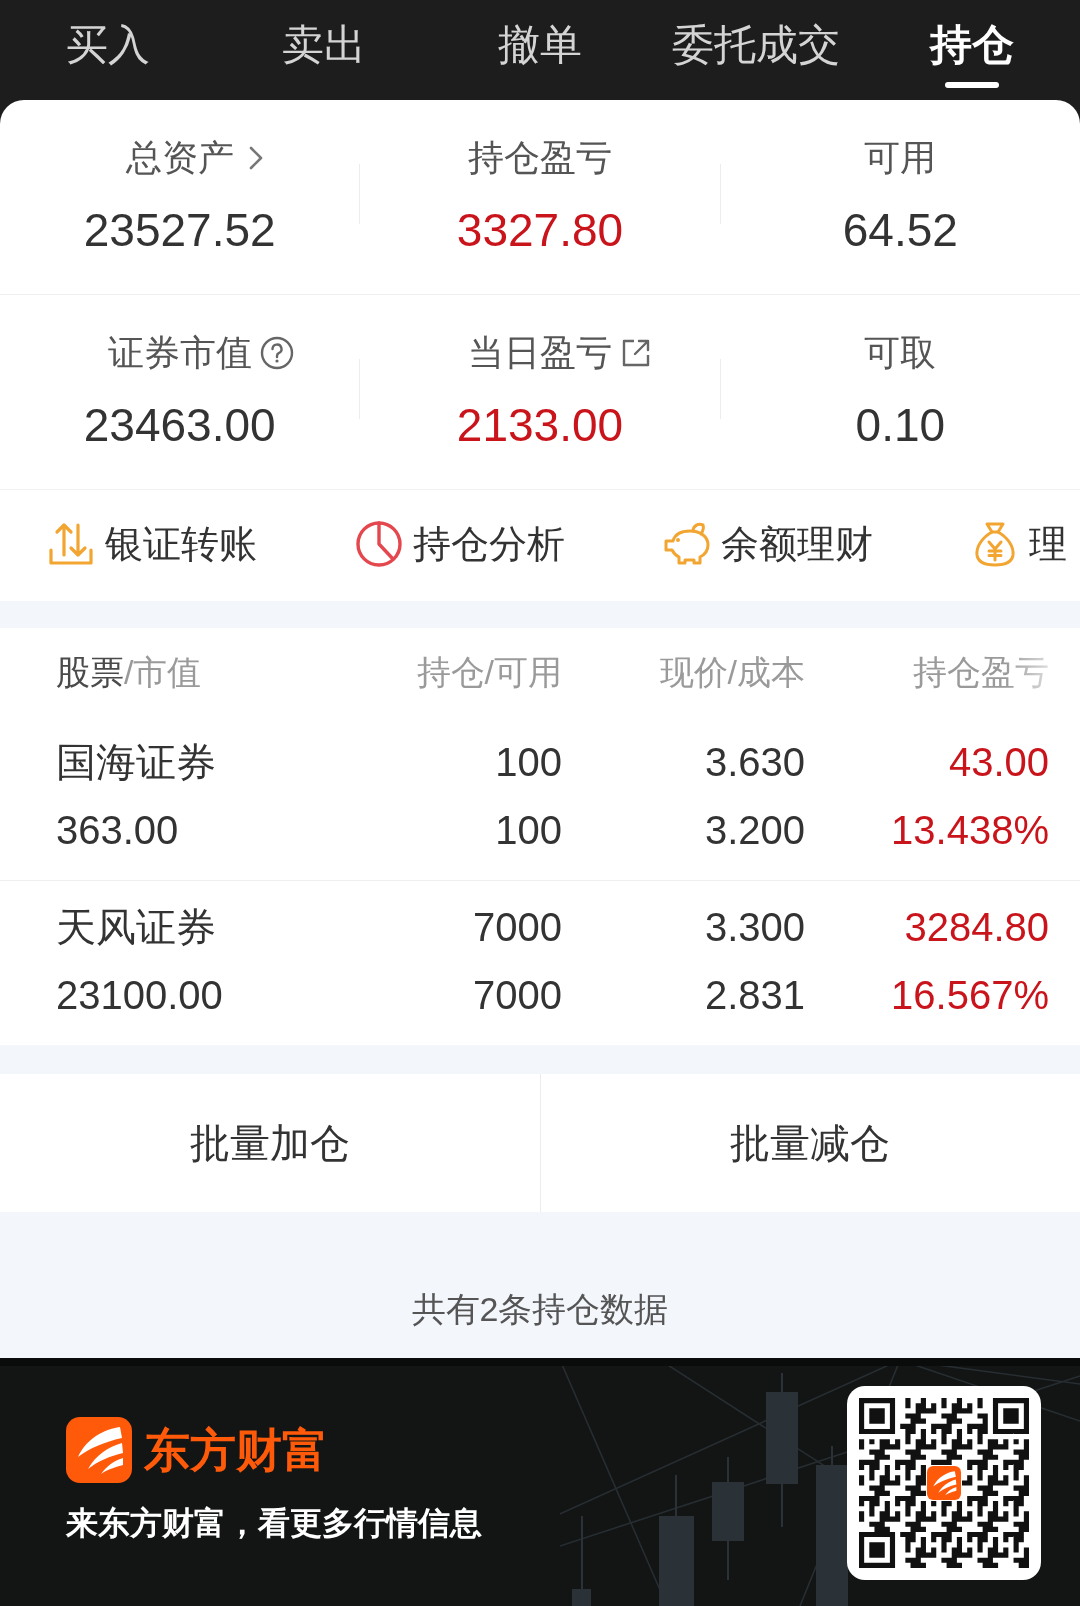 The width and height of the screenshot is (1080, 1606). What do you see at coordinates (976, 927) in the screenshot?
I see `profit-amount: 3284.80` at bounding box center [976, 927].